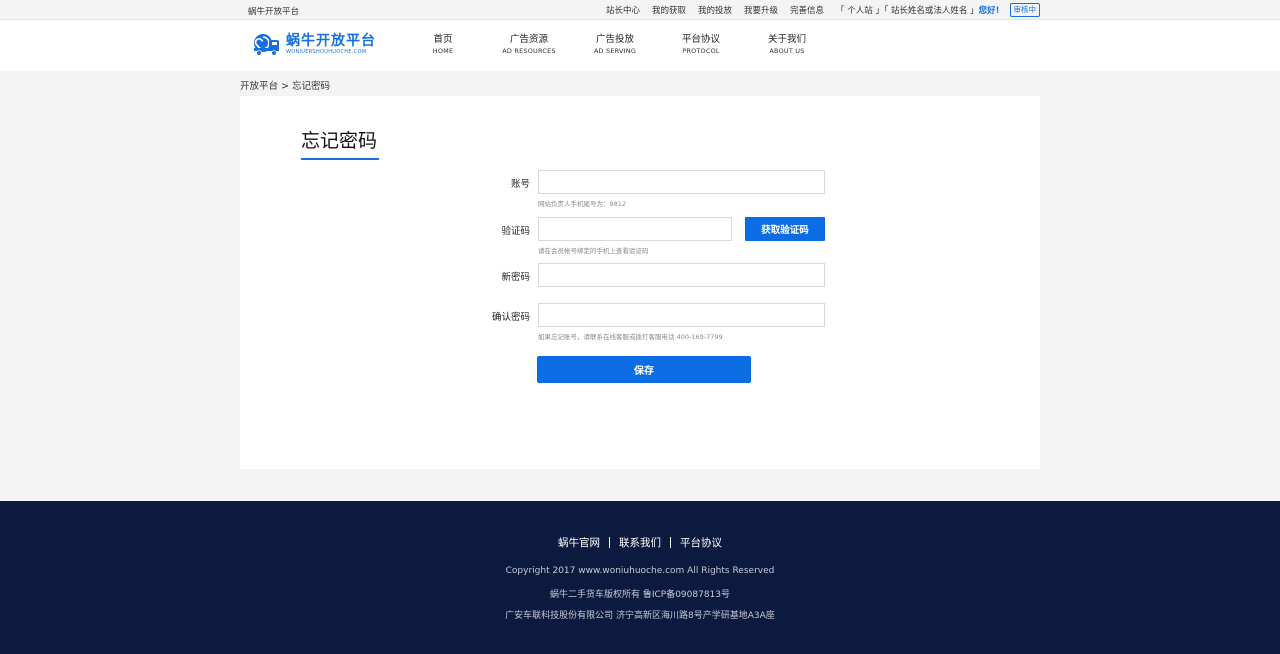  What do you see at coordinates (593, 251) in the screenshot?
I see `code-hint: 请在会员帐号绑定的手机上查看验证码` at bounding box center [593, 251].